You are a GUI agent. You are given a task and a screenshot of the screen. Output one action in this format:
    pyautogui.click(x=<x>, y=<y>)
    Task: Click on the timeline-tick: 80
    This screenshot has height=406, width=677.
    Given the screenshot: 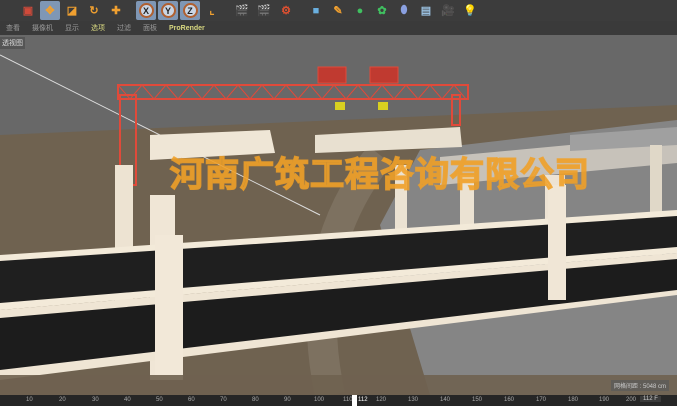 What is the action you would take?
    pyautogui.click(x=255, y=400)
    